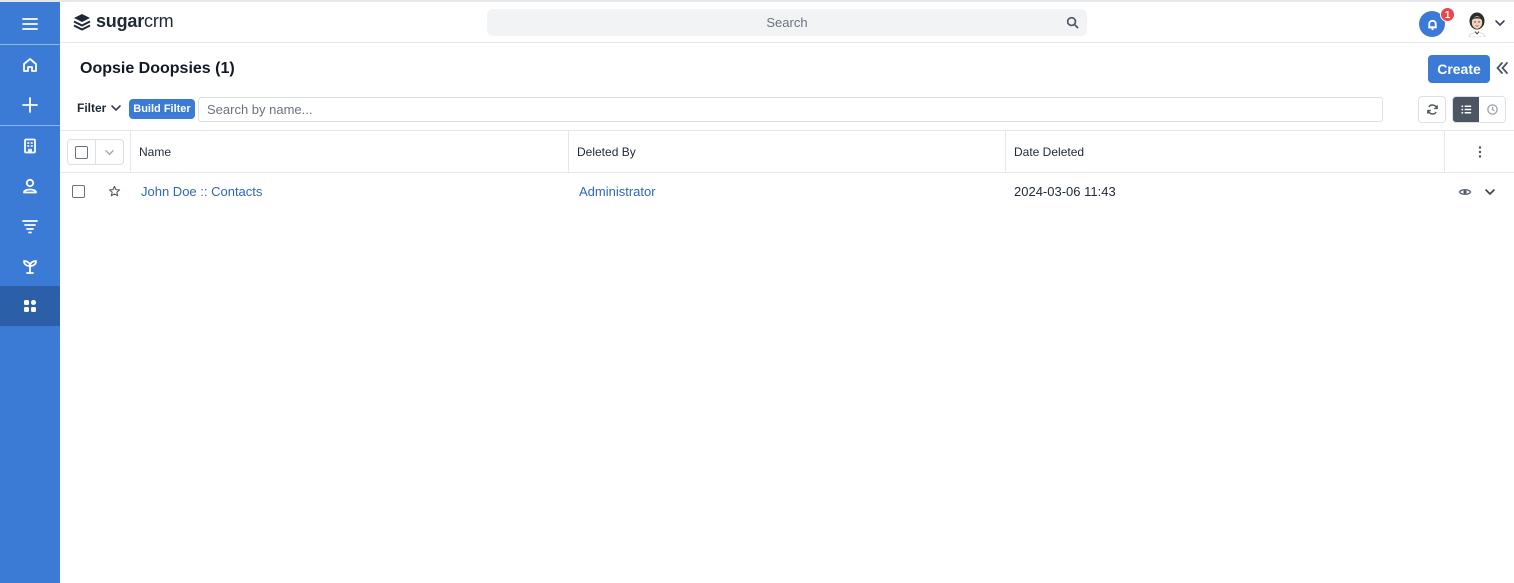 This screenshot has width=1514, height=583. Describe the element at coordinates (1224, 152) in the screenshot. I see `column-header-date-deleted: Date Deleted` at that location.